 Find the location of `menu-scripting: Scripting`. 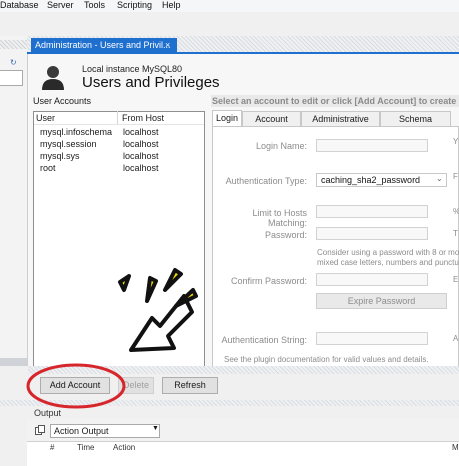

menu-scripting: Scripting is located at coordinates (134, 5).